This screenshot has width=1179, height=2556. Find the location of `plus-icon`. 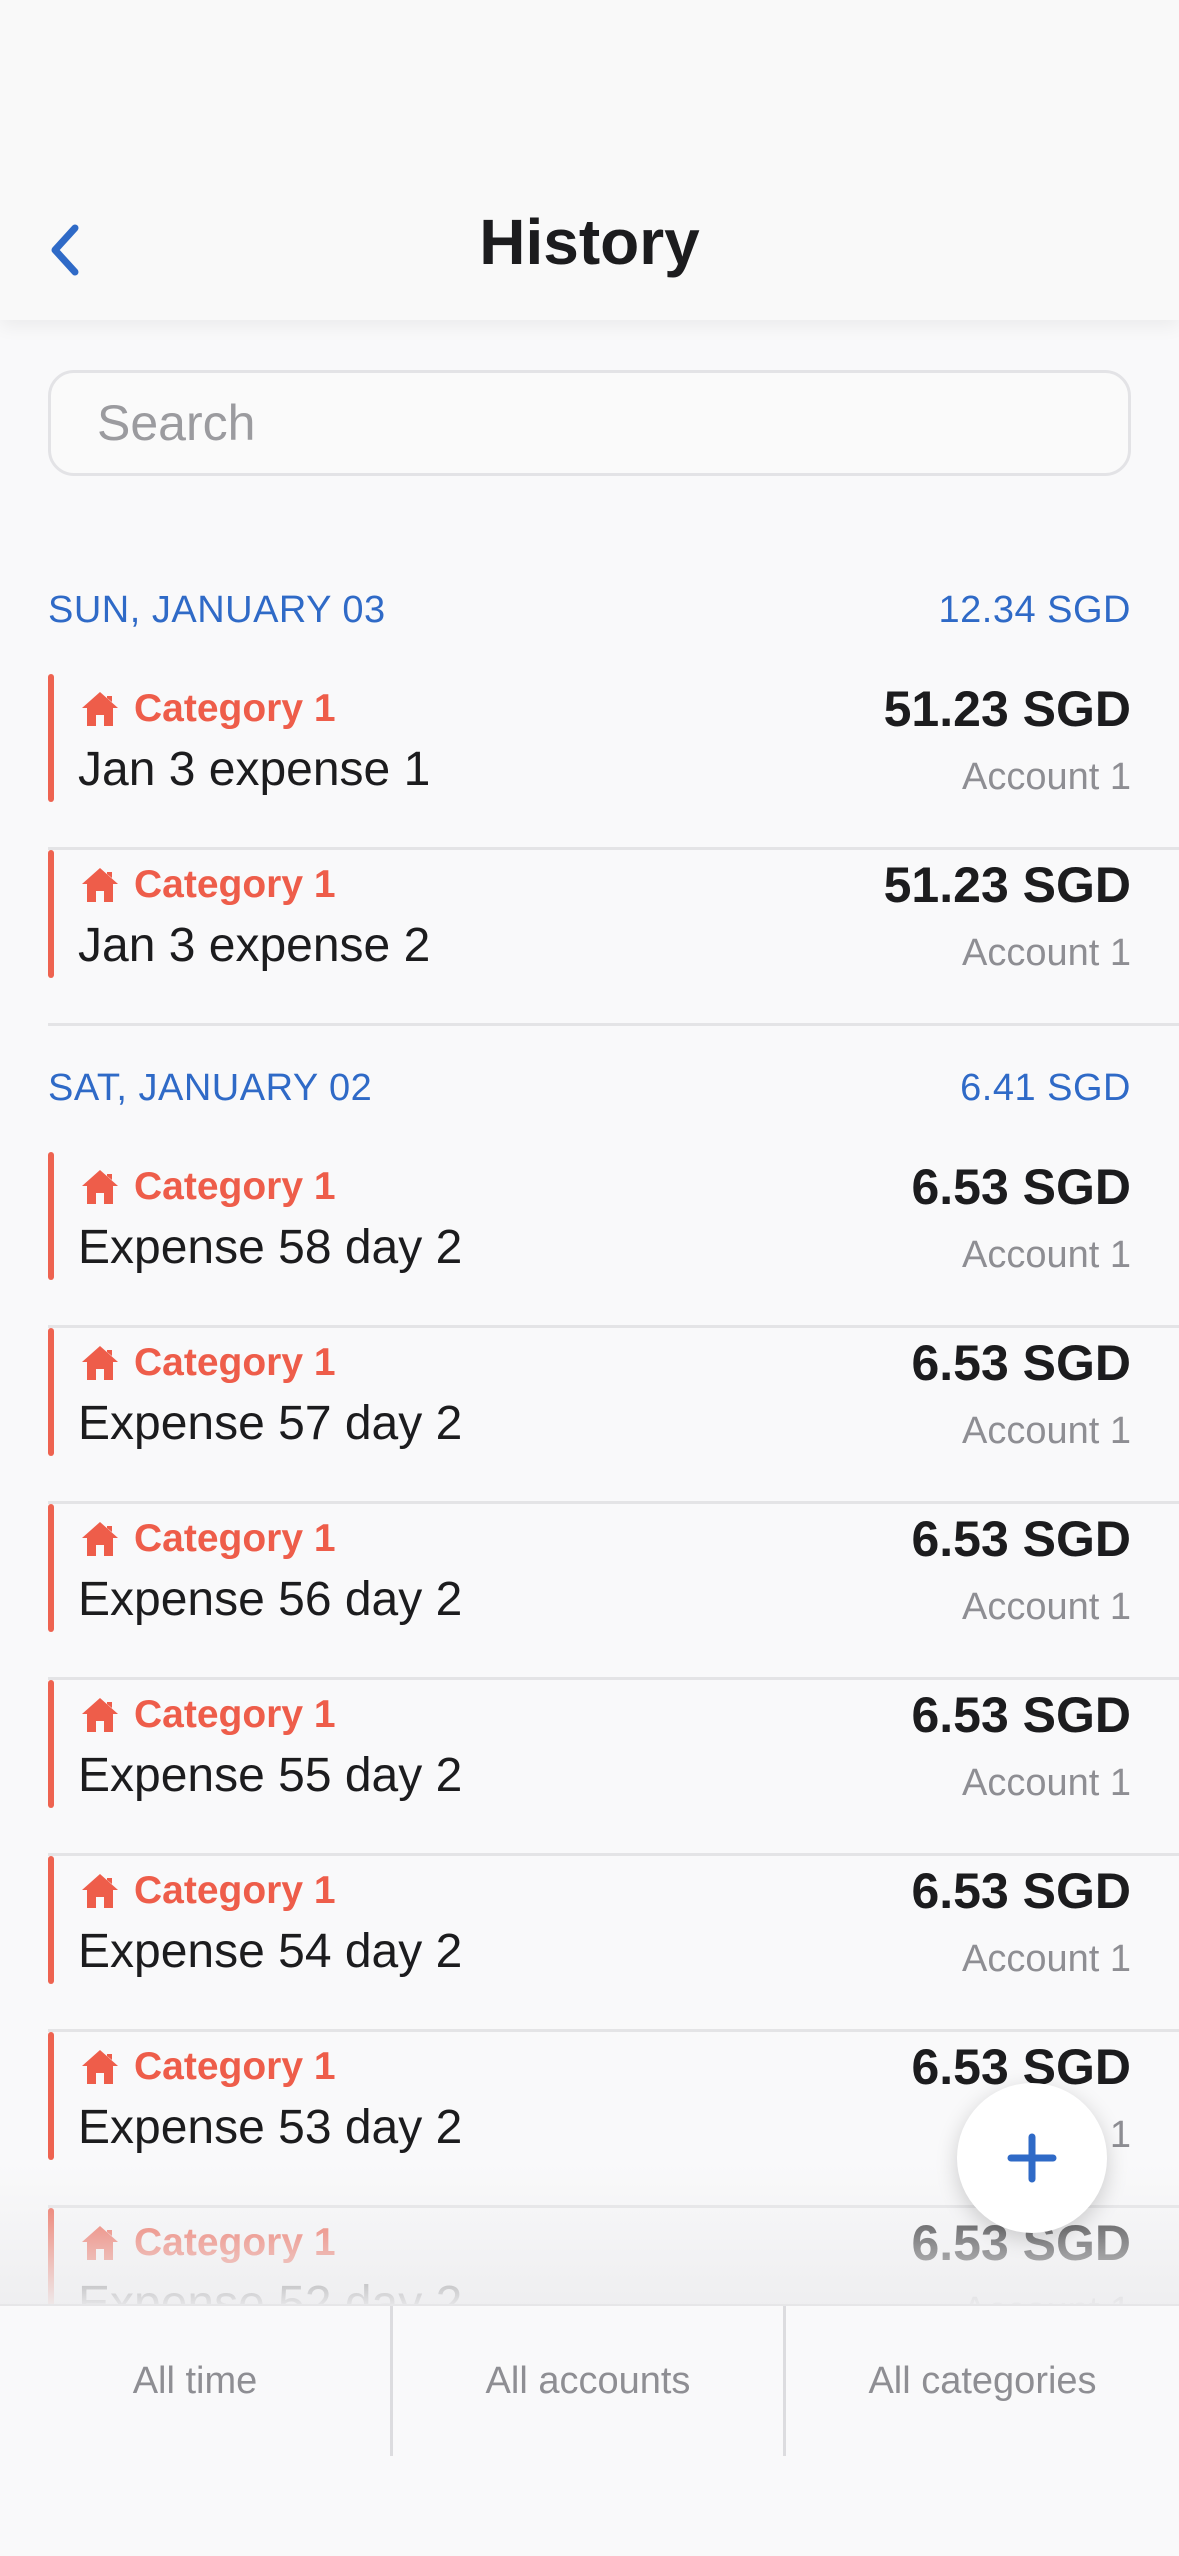

plus-icon is located at coordinates (1032, 2158).